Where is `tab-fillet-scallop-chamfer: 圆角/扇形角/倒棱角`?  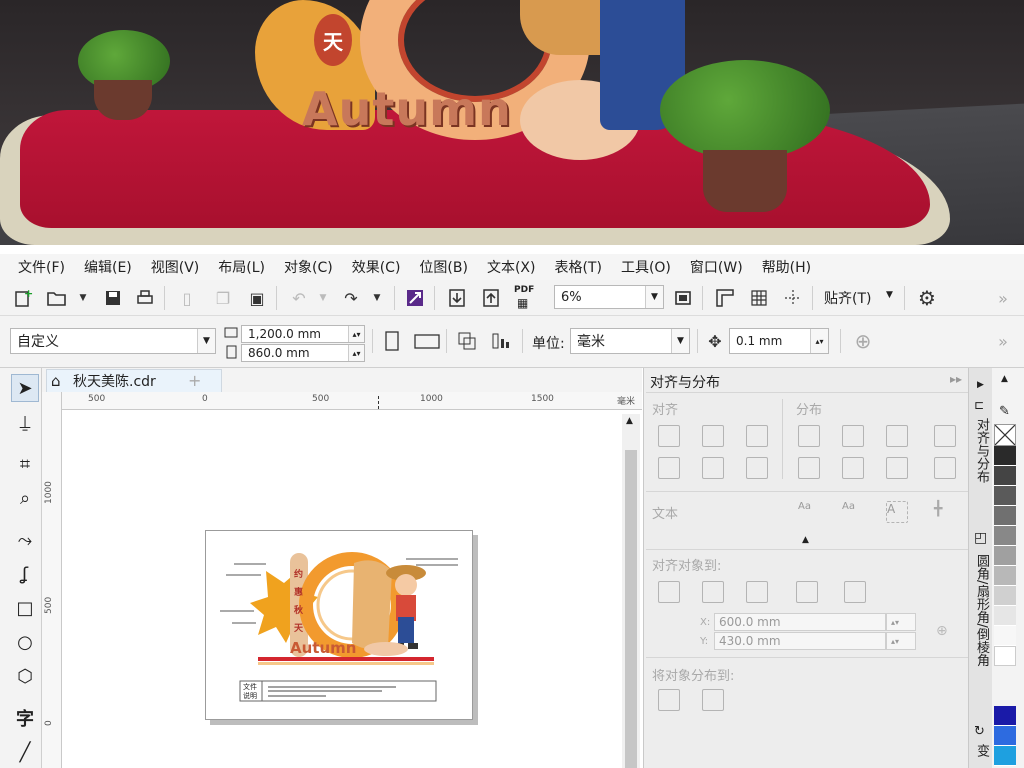 tab-fillet-scallop-chamfer: 圆角/扇形角/倒棱角 is located at coordinates (982, 610).